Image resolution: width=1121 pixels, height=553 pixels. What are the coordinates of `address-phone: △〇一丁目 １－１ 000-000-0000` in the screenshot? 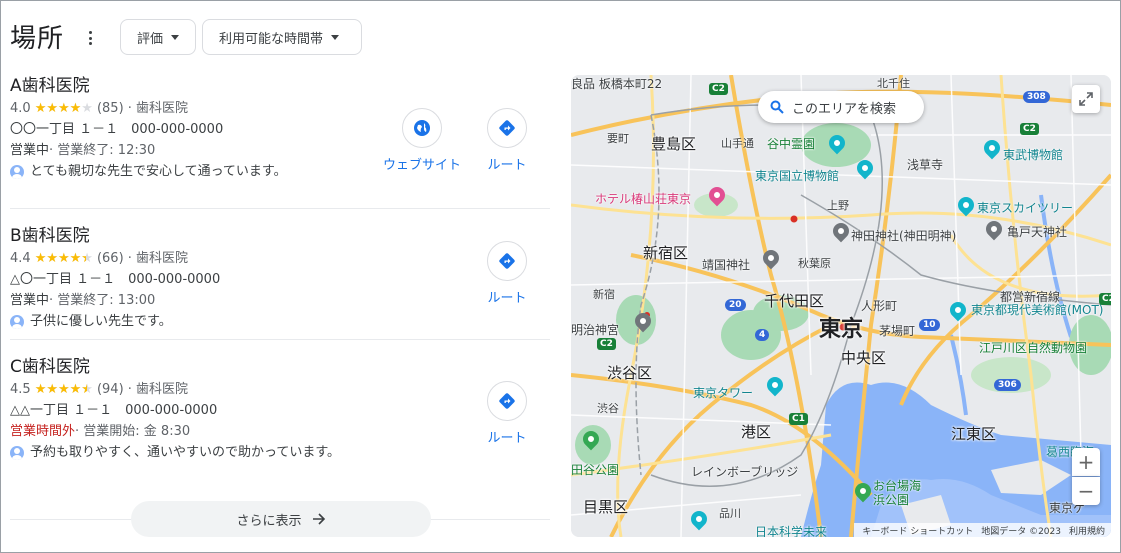 It's located at (115, 279).